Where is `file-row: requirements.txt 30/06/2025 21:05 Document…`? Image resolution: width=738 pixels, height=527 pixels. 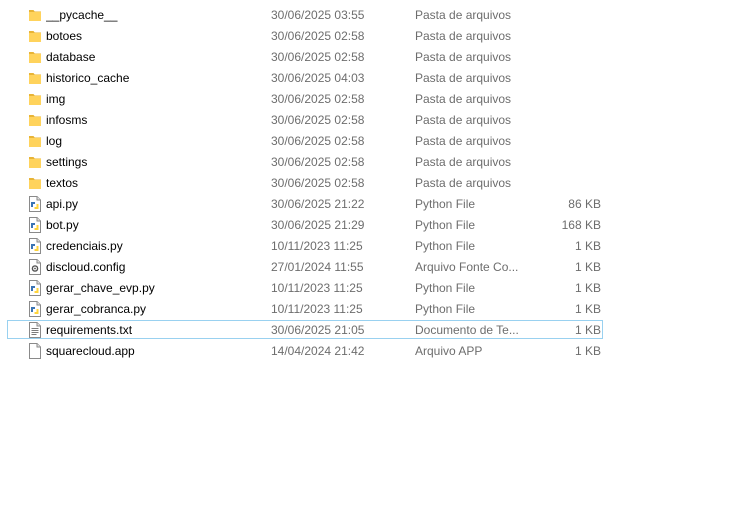 file-row: requirements.txt 30/06/2025 21:05 Document… is located at coordinates (369, 330).